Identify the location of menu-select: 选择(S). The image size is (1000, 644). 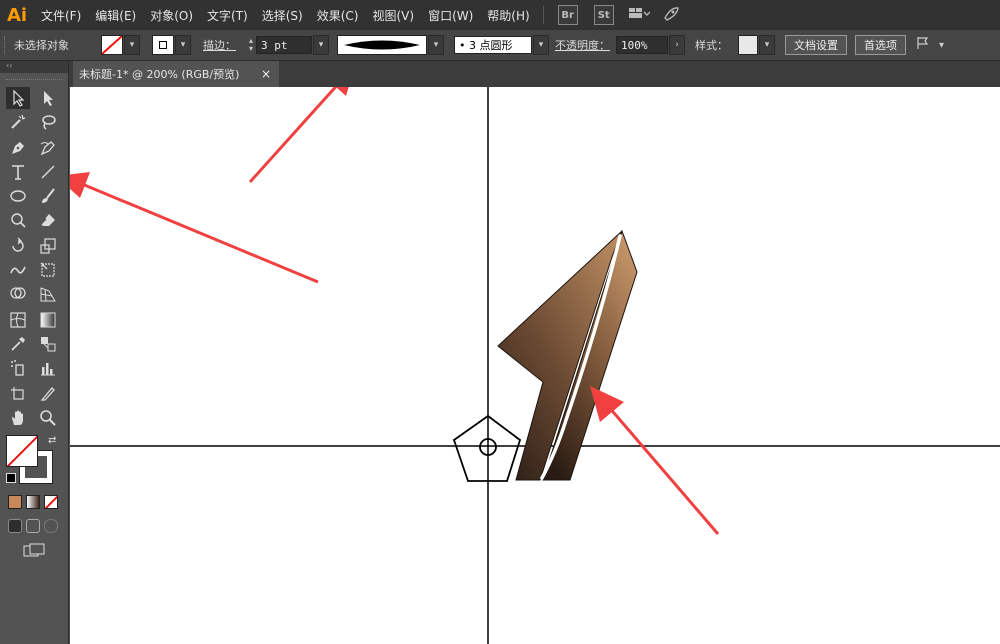
(282, 15).